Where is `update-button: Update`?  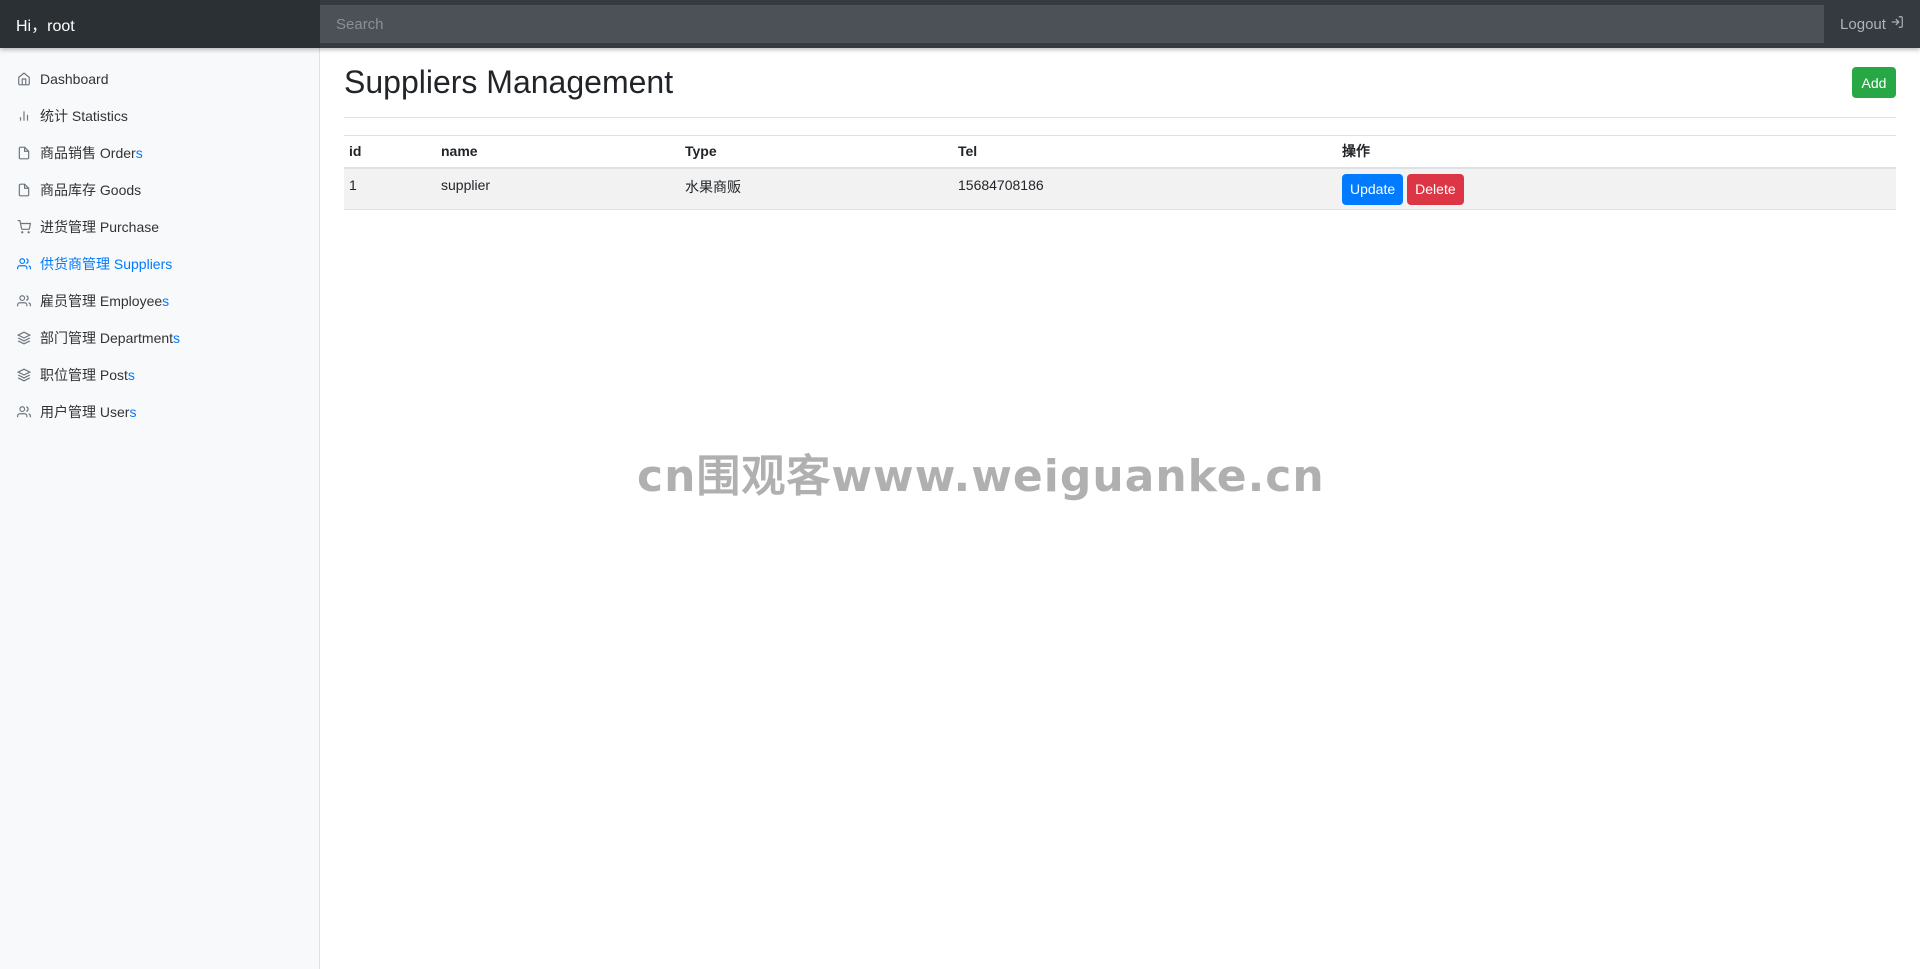 update-button: Update is located at coordinates (1373, 189).